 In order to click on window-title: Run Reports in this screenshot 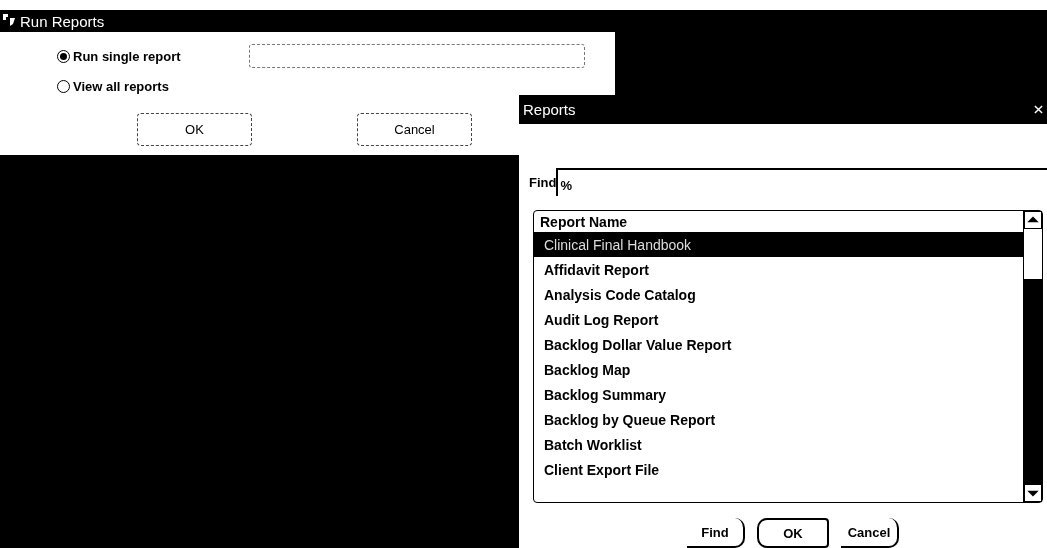, I will do `click(62, 21)`.